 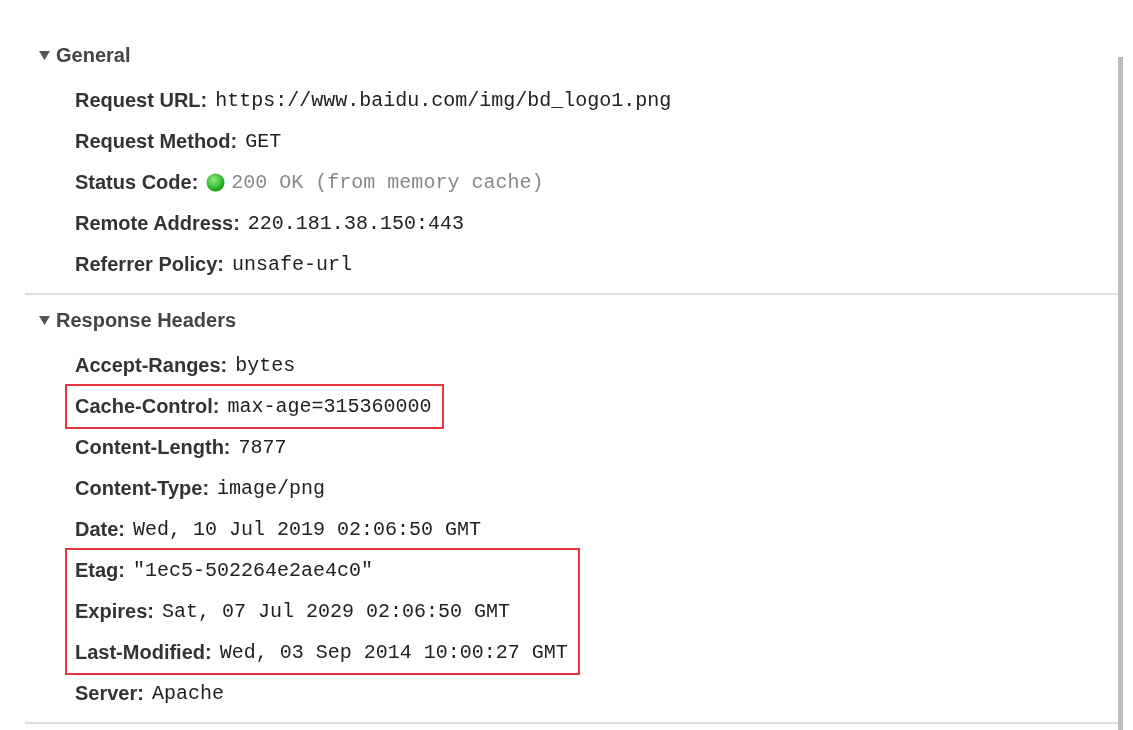 What do you see at coordinates (307, 529) in the screenshot?
I see `header-value: Wed, 10 Jul 2019 02:06:50 GMT` at bounding box center [307, 529].